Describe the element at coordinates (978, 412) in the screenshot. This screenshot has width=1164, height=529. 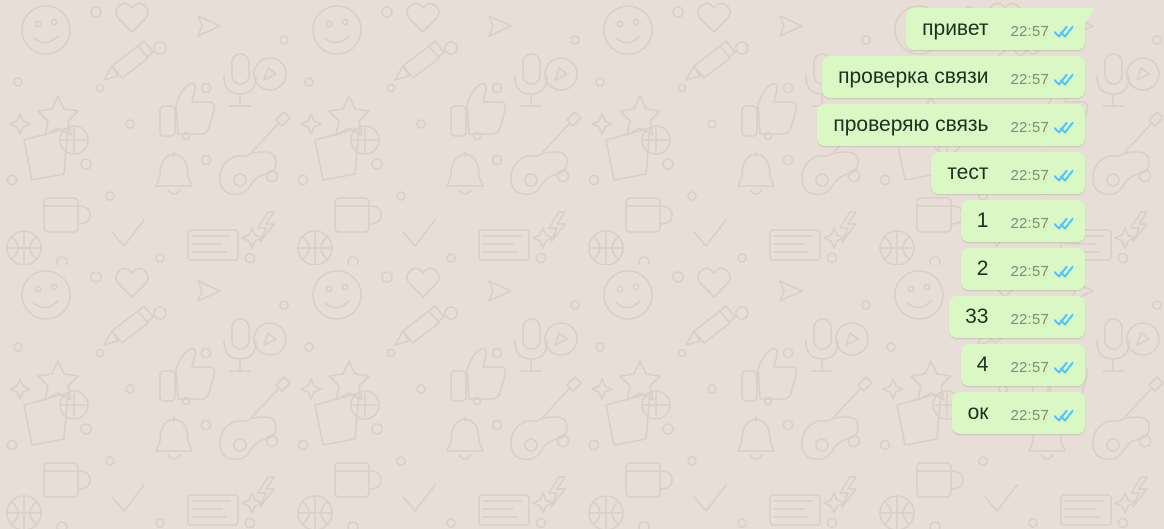
I see `message-text: ок` at that location.